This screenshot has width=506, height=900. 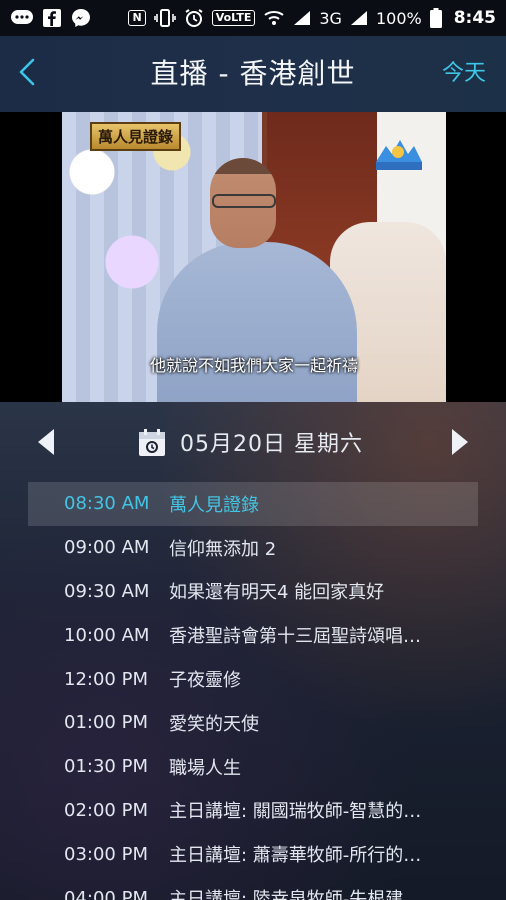 I want to click on video-person-body, so click(x=257, y=322).